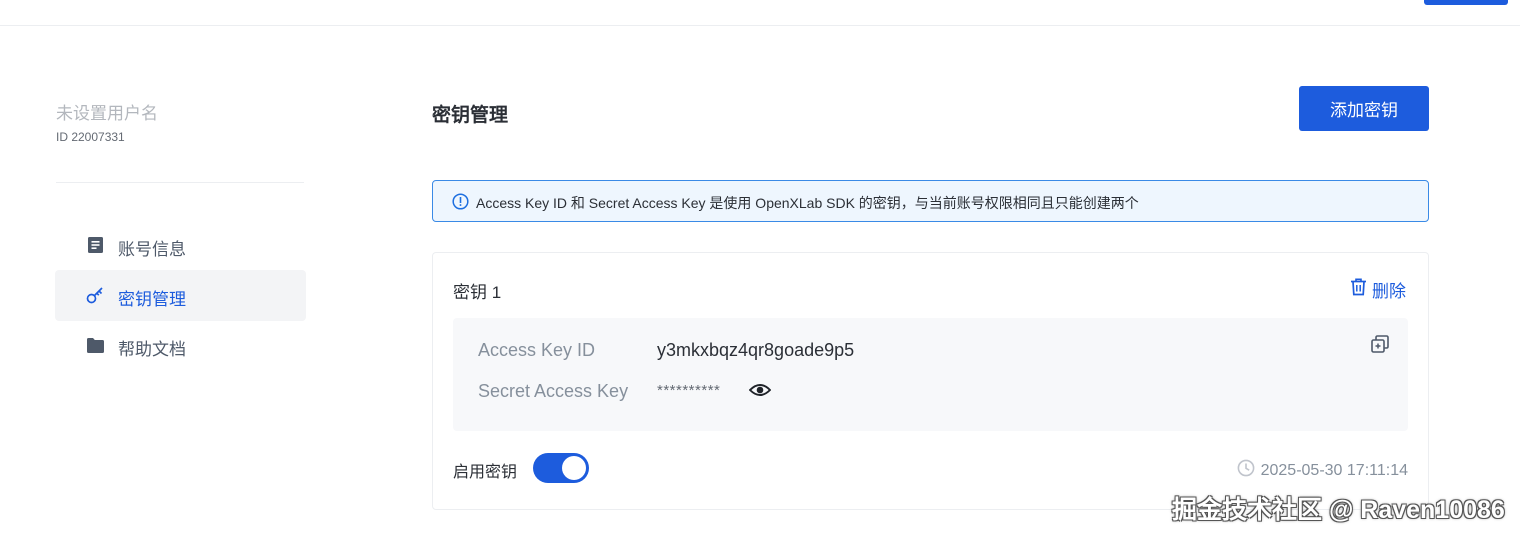 Image resolution: width=1520 pixels, height=539 pixels. Describe the element at coordinates (477, 292) in the screenshot. I see `key-title: 密钥 1` at that location.